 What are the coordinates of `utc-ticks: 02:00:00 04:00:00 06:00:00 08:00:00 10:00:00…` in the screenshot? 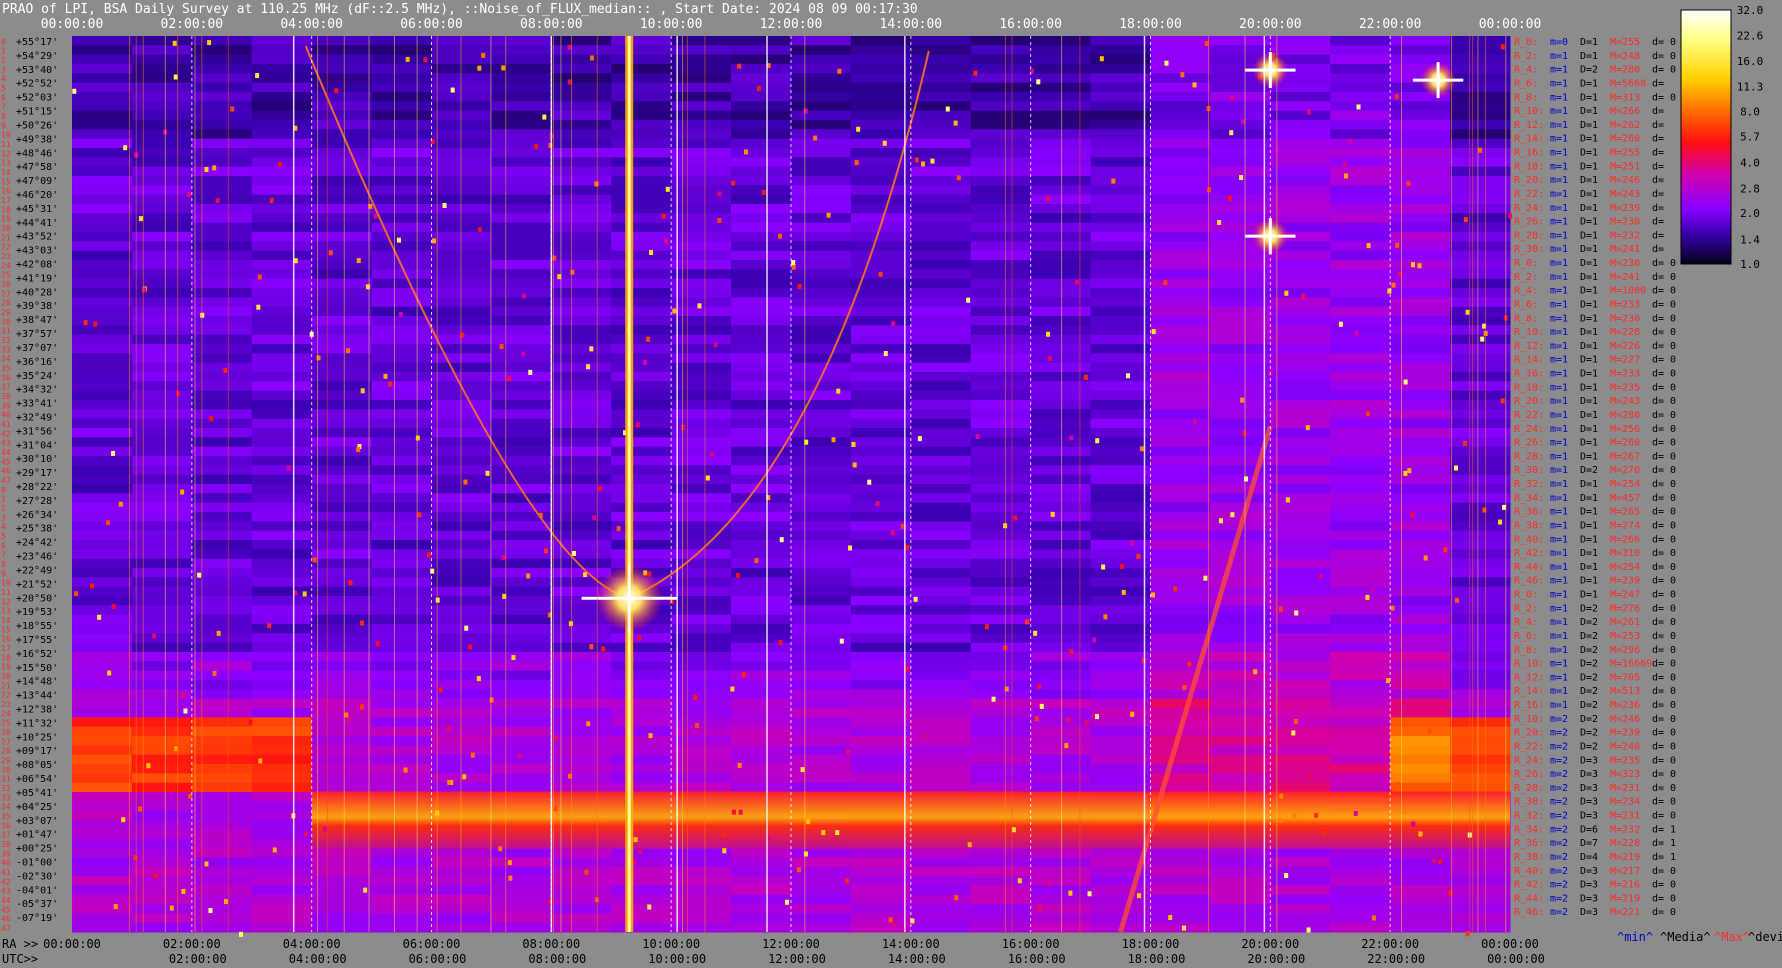 It's located at (857, 959).